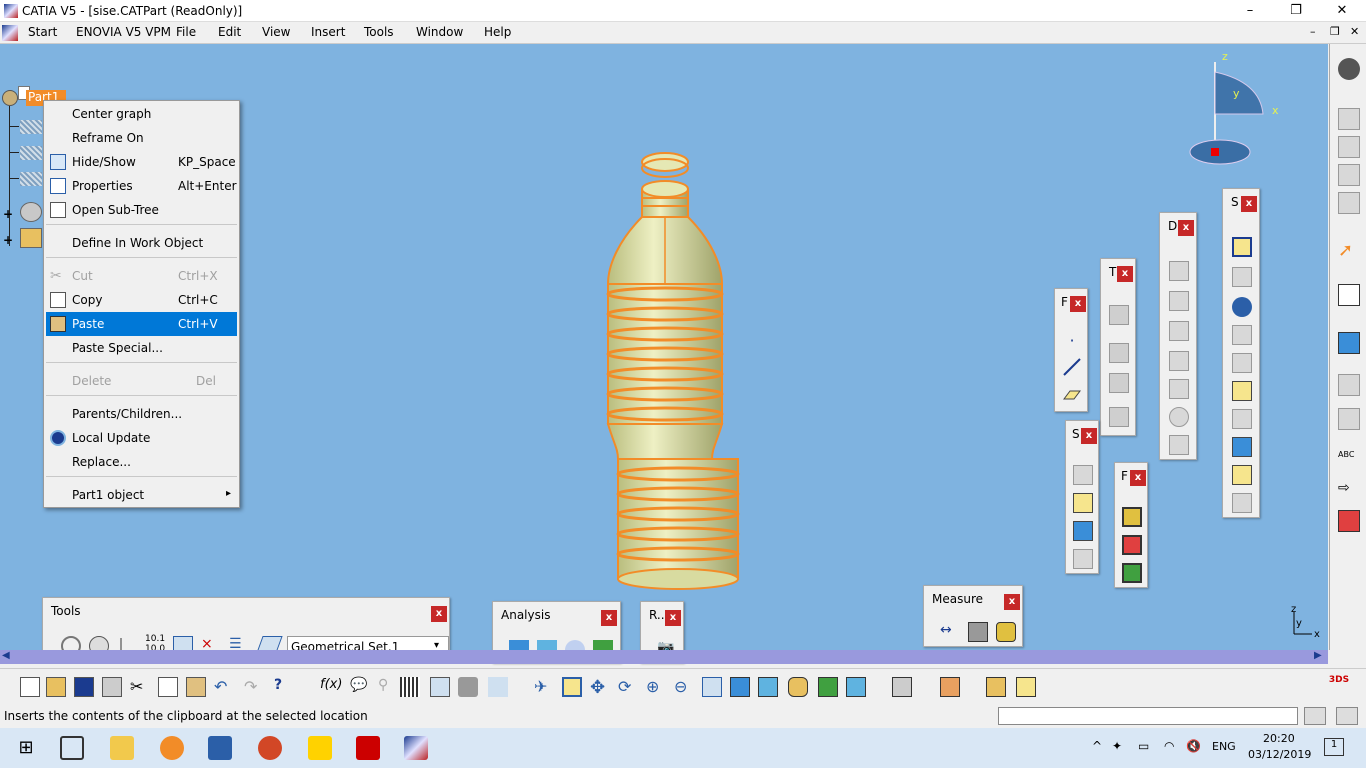  Describe the element at coordinates (122, 748) in the screenshot. I see `file-explorer-icon` at that location.